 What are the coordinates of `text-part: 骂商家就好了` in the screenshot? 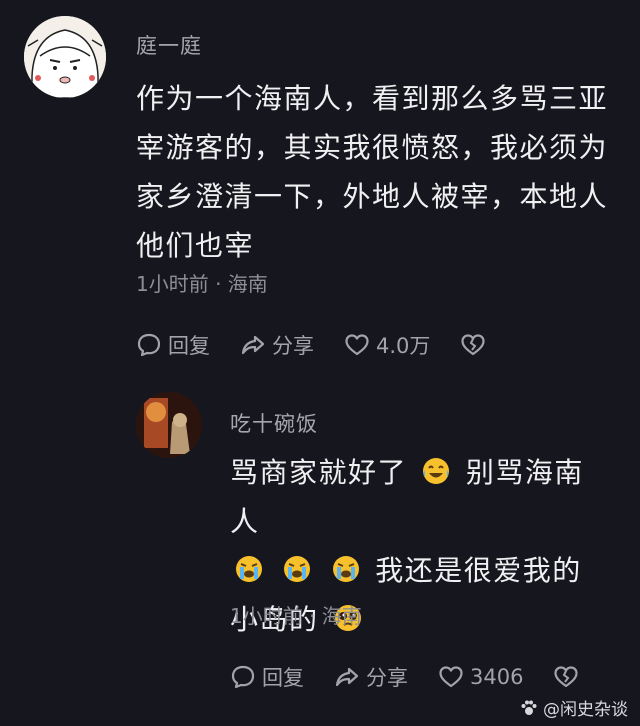 It's located at (319, 472).